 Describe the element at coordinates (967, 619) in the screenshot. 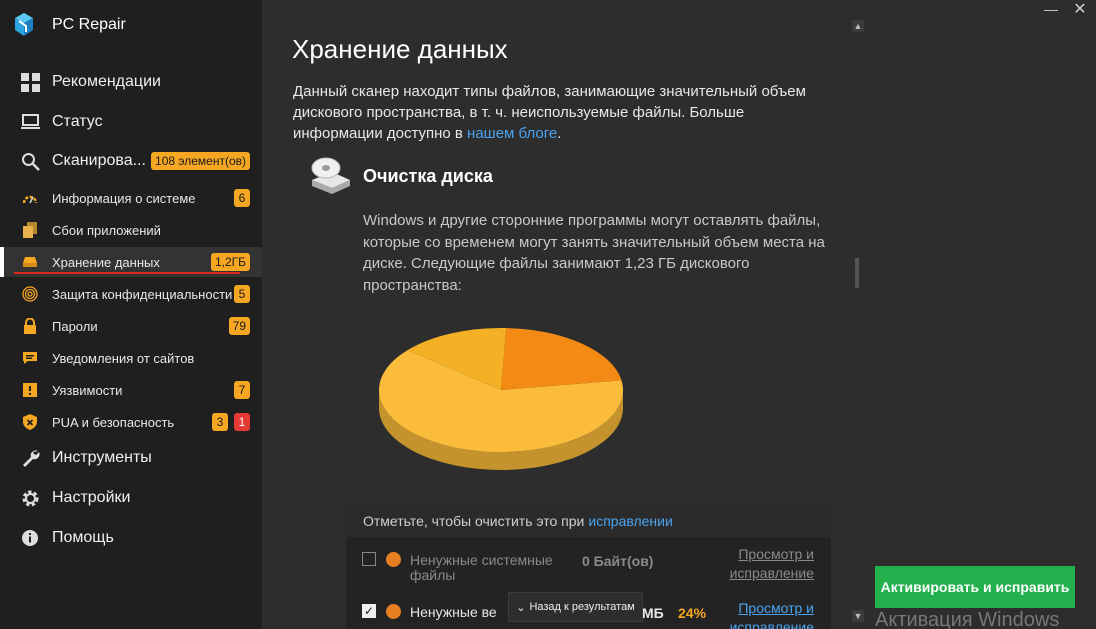

I see `windows-activation-watermark: Активация Windows` at that location.